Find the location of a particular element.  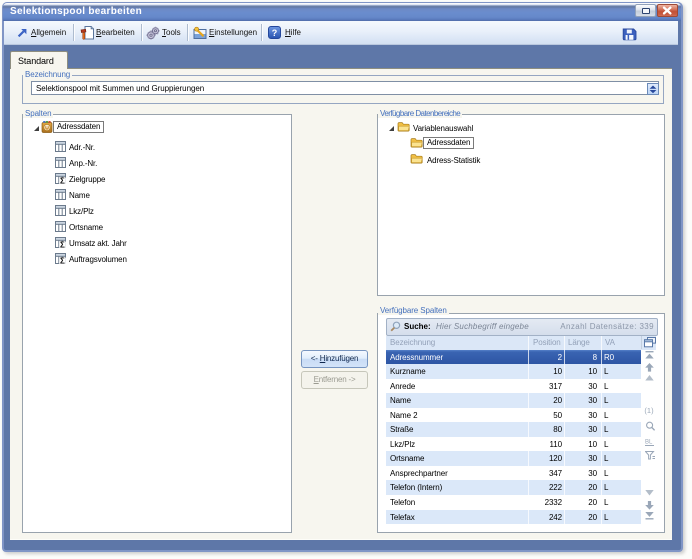

svg-text: BL is located at coordinates (649, 443).